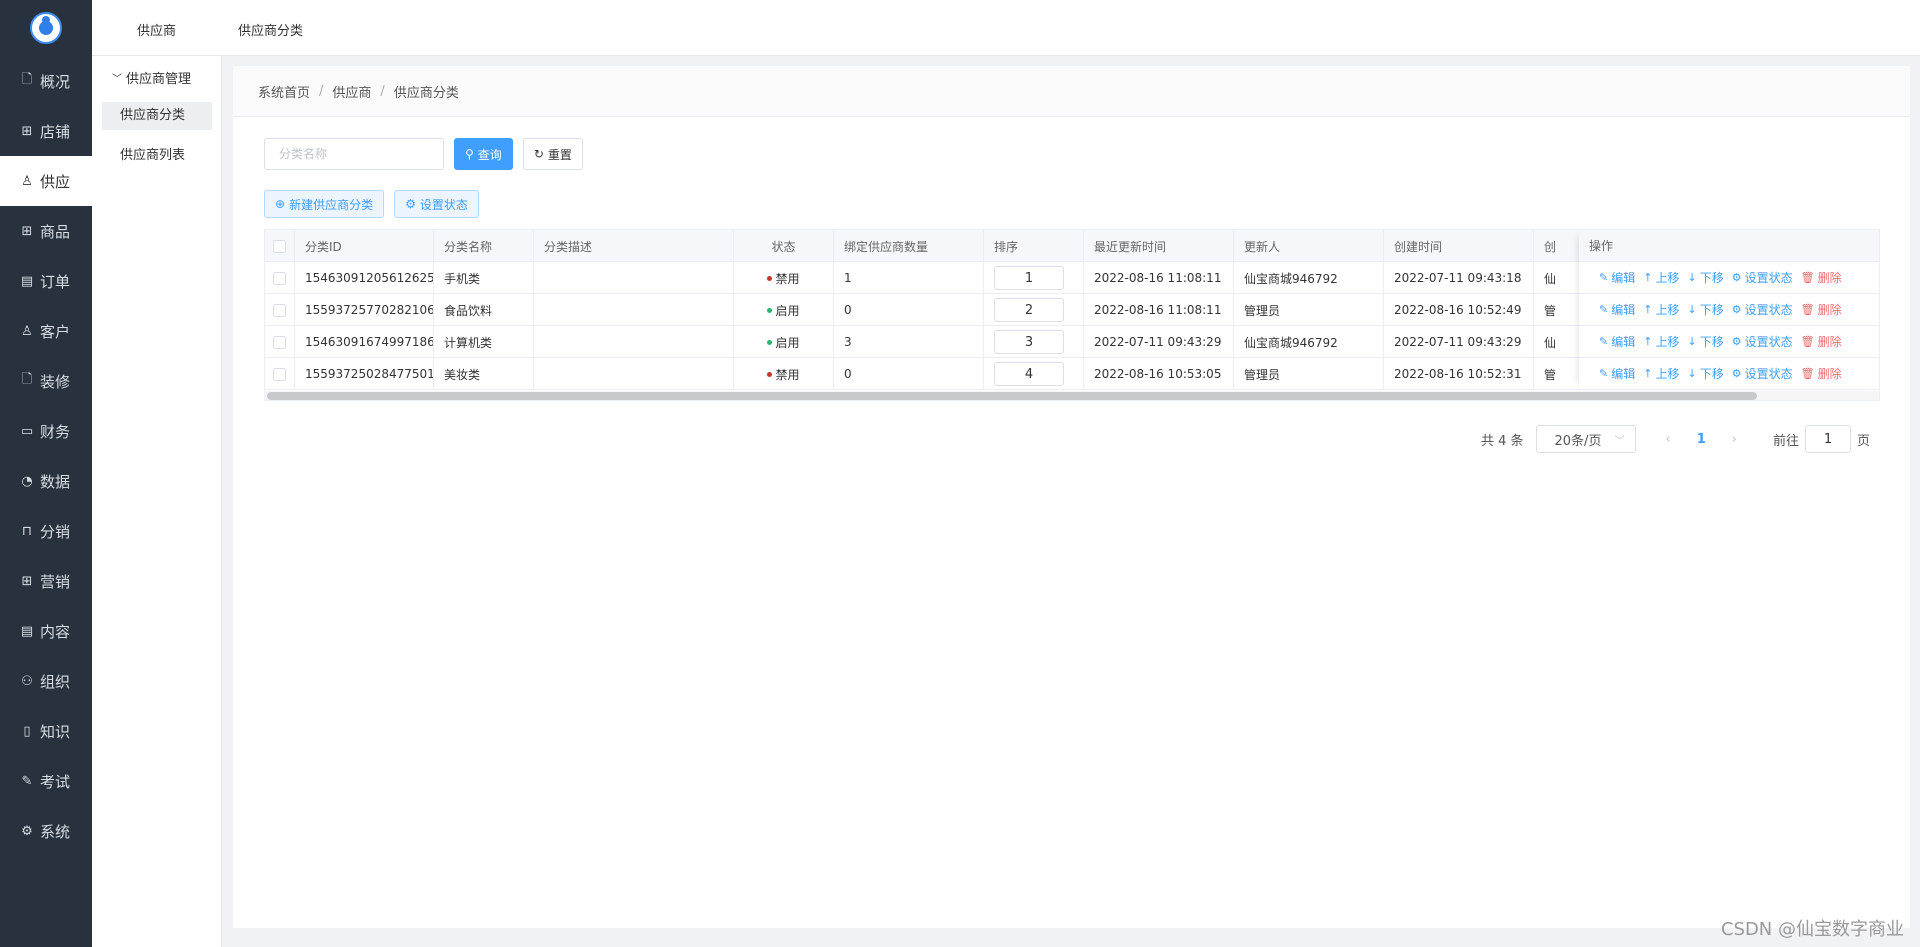  What do you see at coordinates (364, 310) in the screenshot?
I see `cell-category-id: 1559372577028210689` at bounding box center [364, 310].